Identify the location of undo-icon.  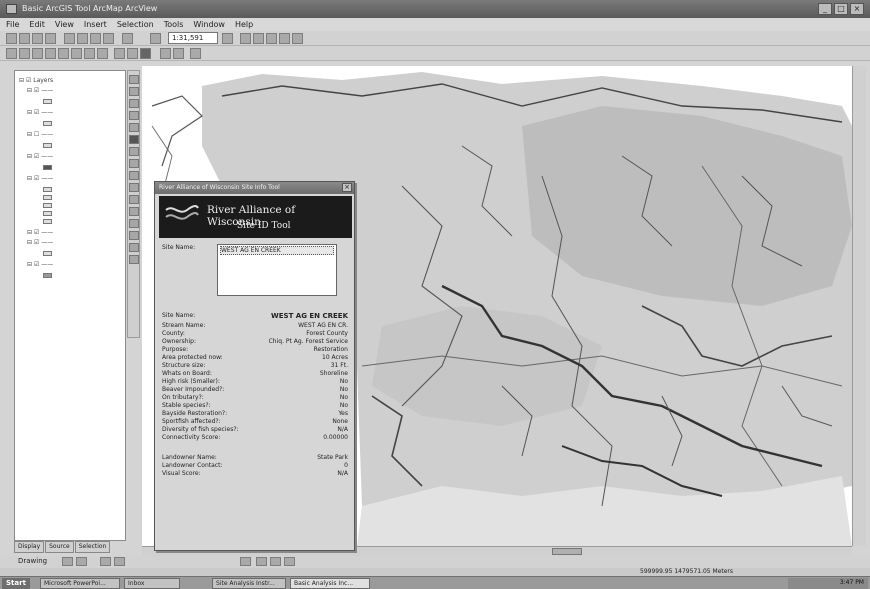
(127, 38).